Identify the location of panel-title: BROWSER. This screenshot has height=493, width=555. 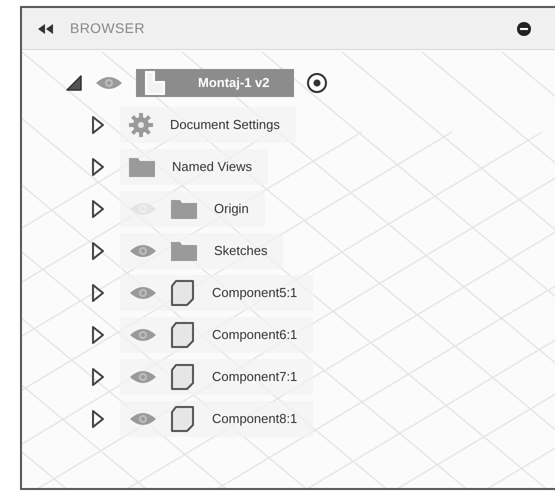
(107, 28).